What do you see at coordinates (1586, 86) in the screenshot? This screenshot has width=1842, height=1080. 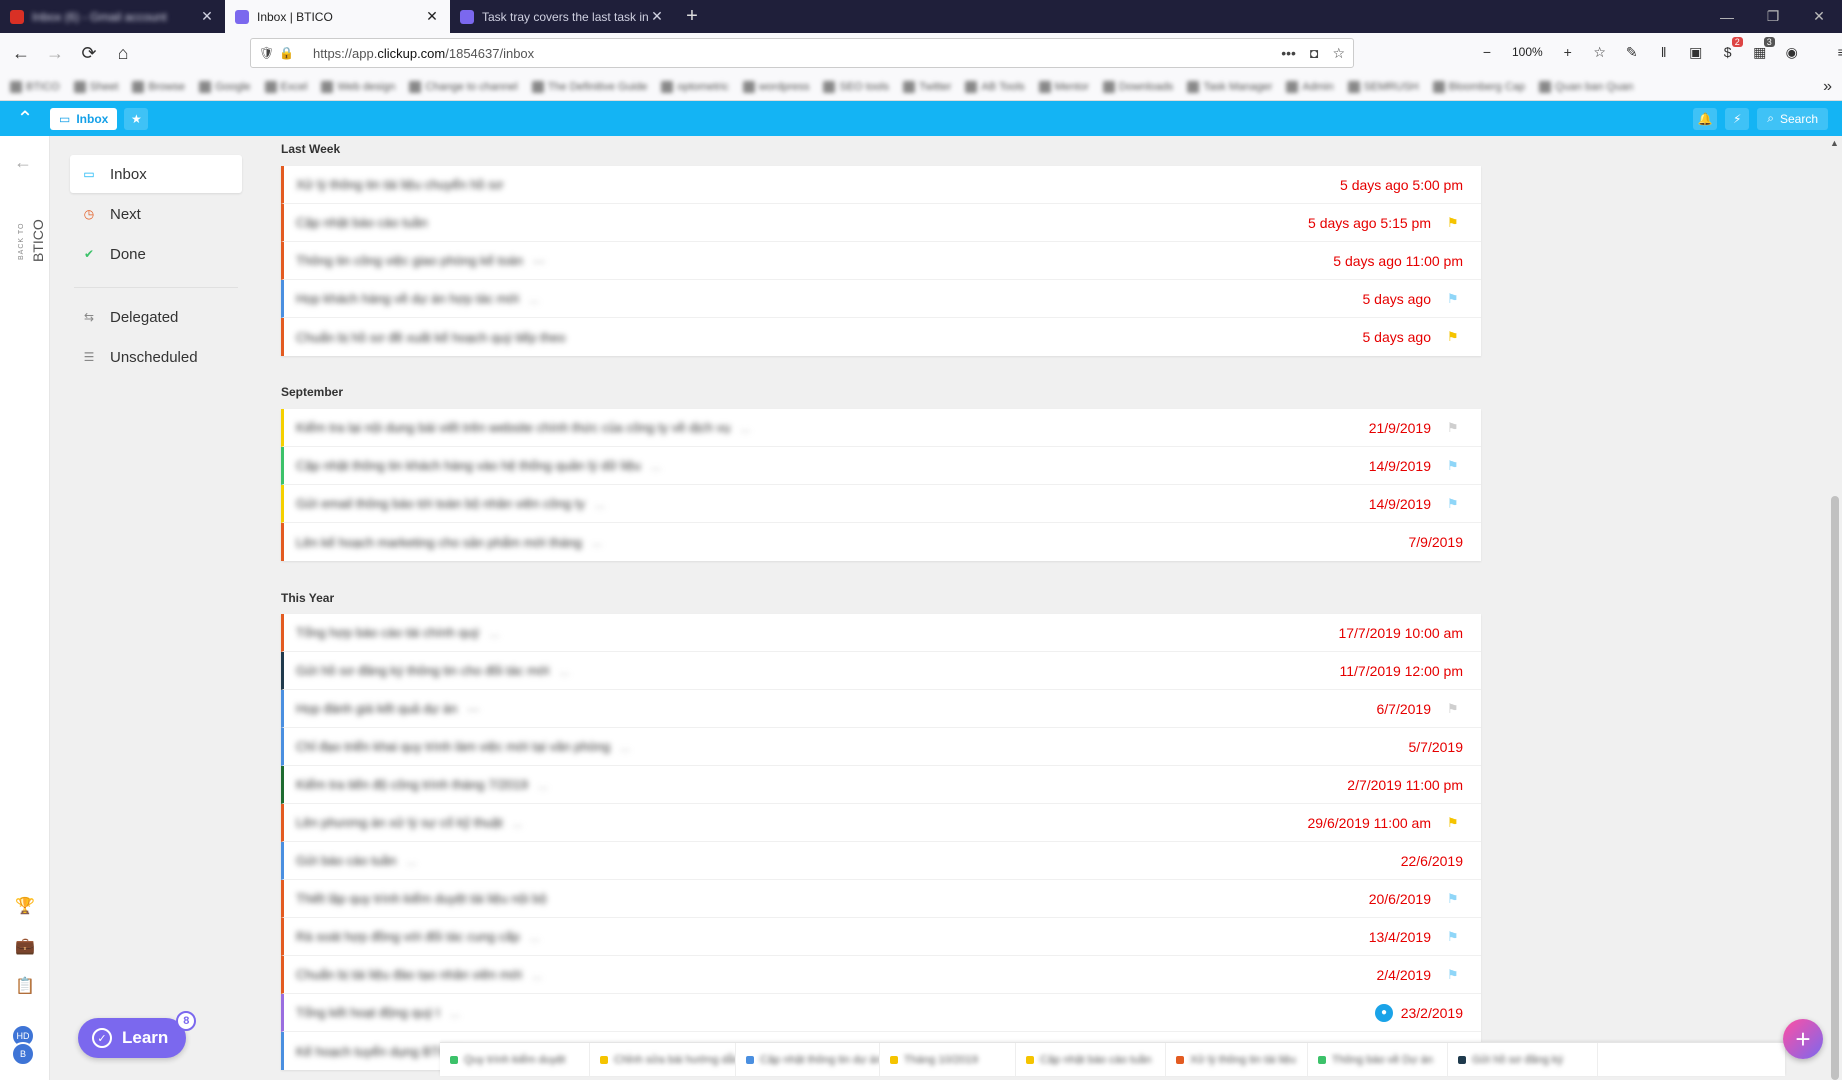 I see `bookmark-item: Quan ban Quan` at bounding box center [1586, 86].